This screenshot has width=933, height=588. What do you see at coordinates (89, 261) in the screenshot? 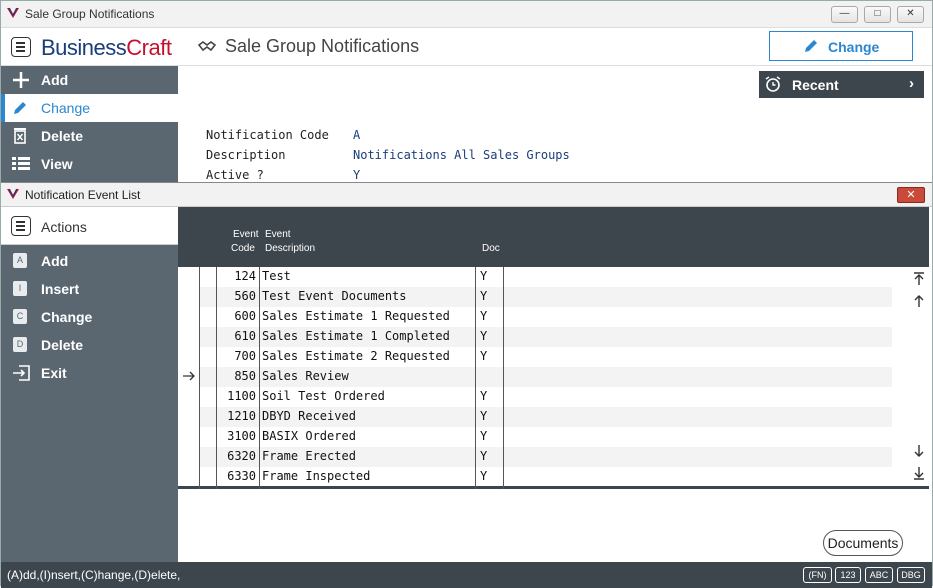
I see `action-add: A Add` at bounding box center [89, 261].